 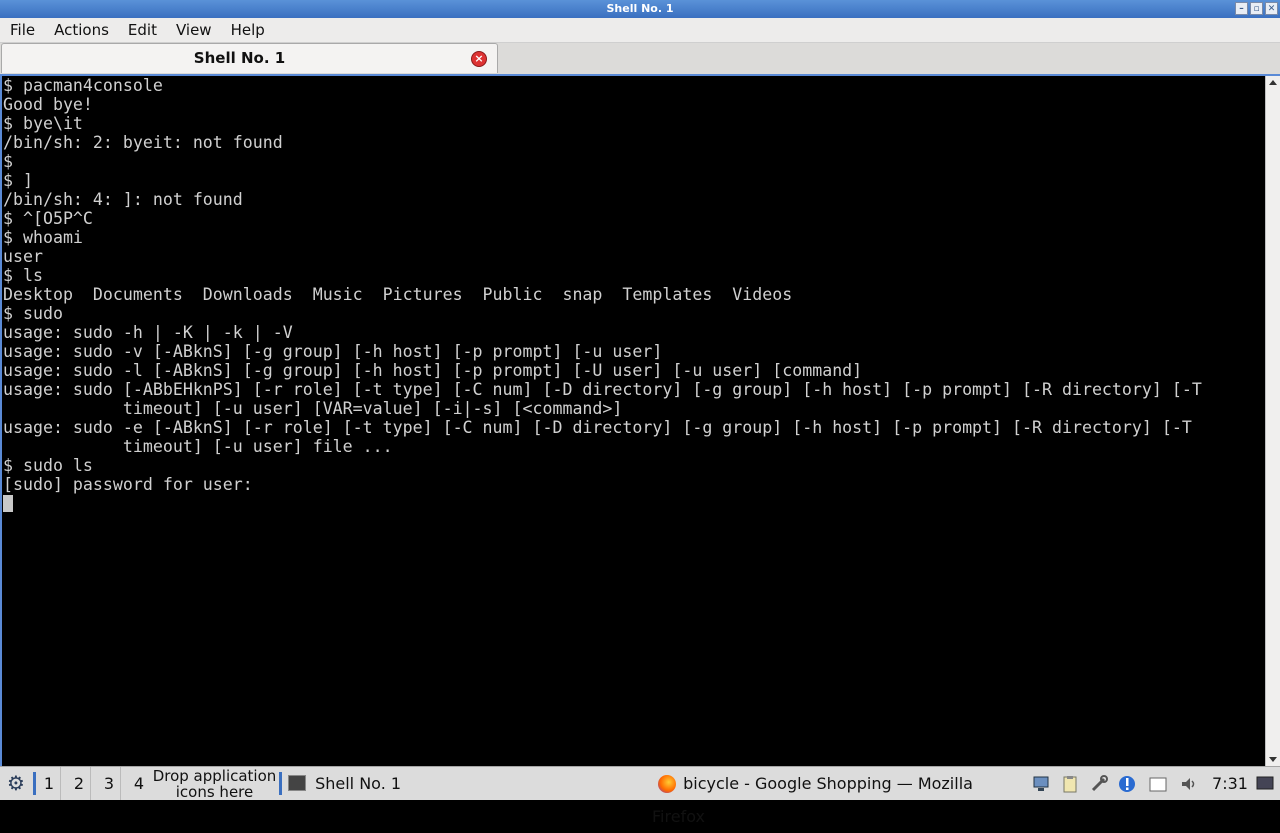 I want to click on notes-icon, so click(x=1158, y=784).